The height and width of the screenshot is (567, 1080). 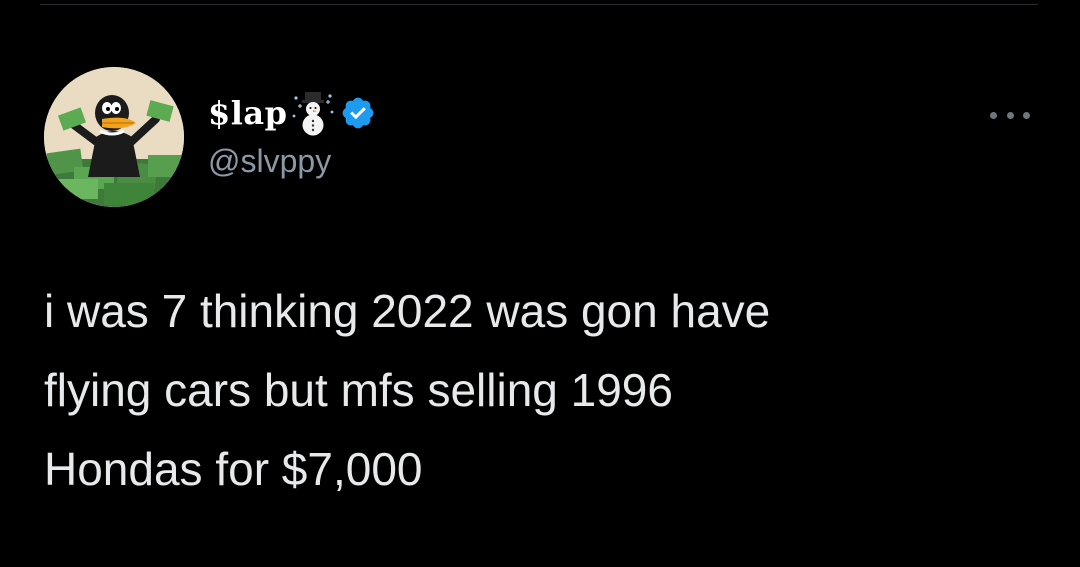 I want to click on author-handle: @slvppy, so click(x=269, y=161).